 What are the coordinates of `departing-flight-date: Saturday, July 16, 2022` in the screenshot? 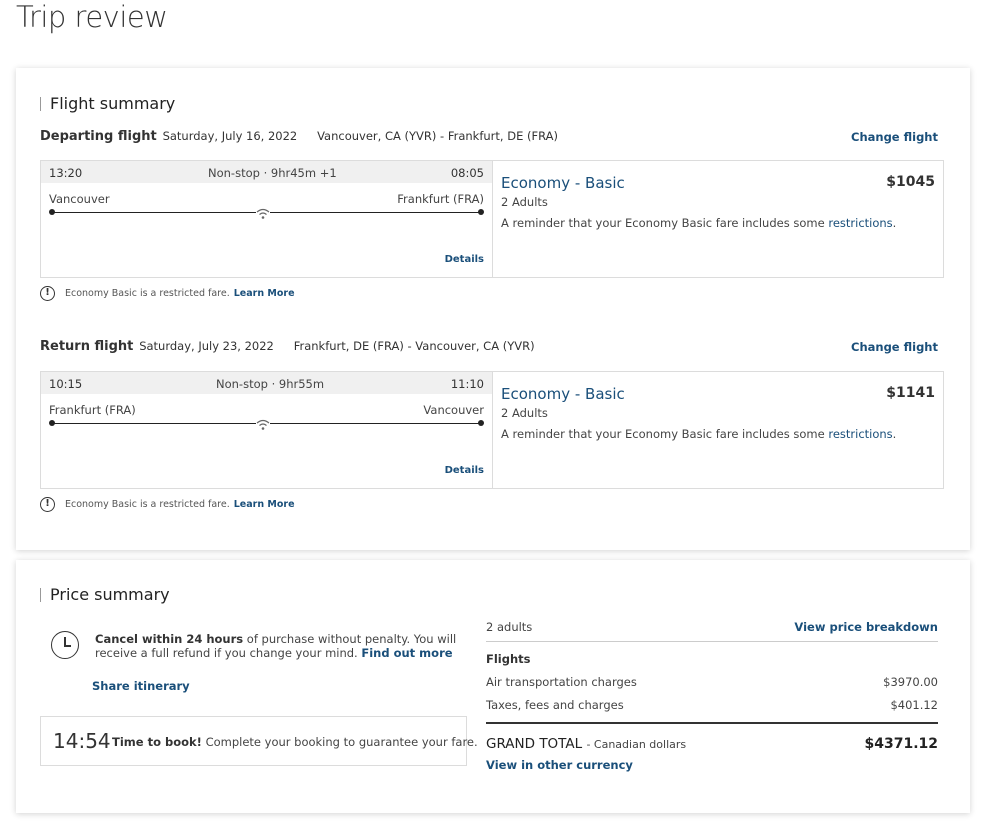 It's located at (230, 136).